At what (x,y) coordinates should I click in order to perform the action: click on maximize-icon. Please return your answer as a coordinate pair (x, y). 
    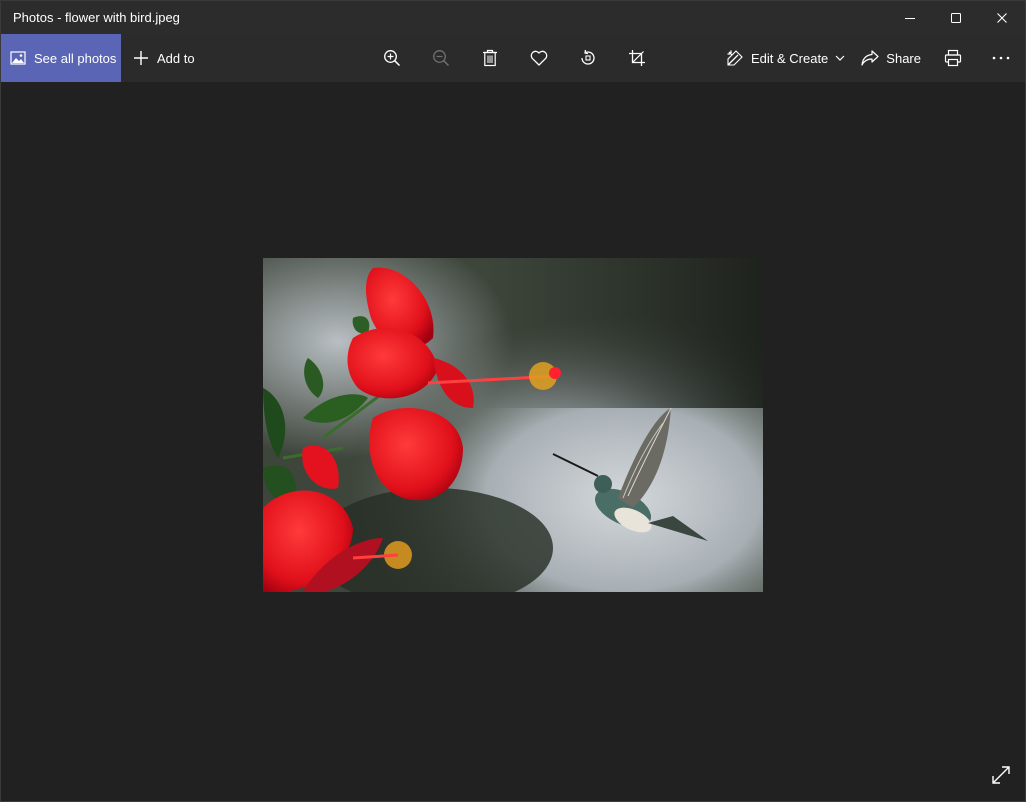
    Looking at the image, I should click on (956, 17).